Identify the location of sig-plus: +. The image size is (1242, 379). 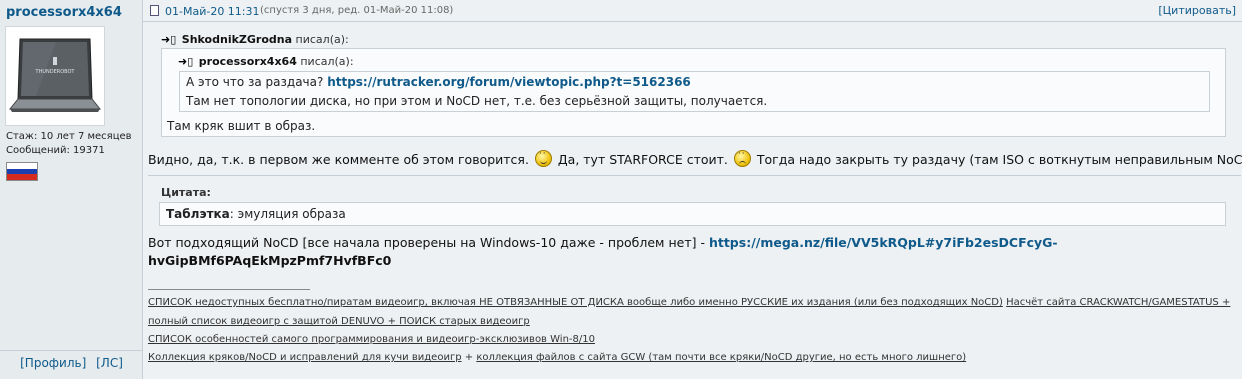
(469, 357).